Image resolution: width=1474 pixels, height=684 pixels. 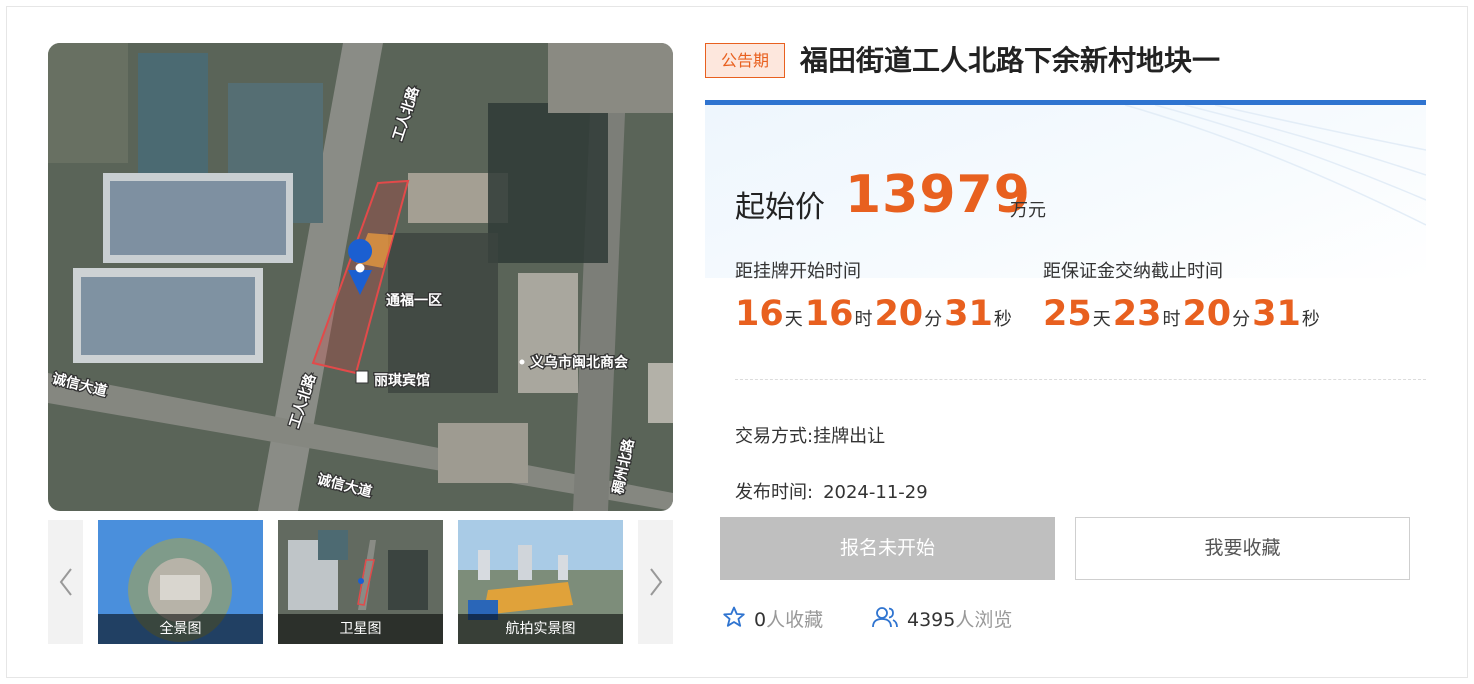 I want to click on poi-label: 通福一区, so click(x=414, y=300).